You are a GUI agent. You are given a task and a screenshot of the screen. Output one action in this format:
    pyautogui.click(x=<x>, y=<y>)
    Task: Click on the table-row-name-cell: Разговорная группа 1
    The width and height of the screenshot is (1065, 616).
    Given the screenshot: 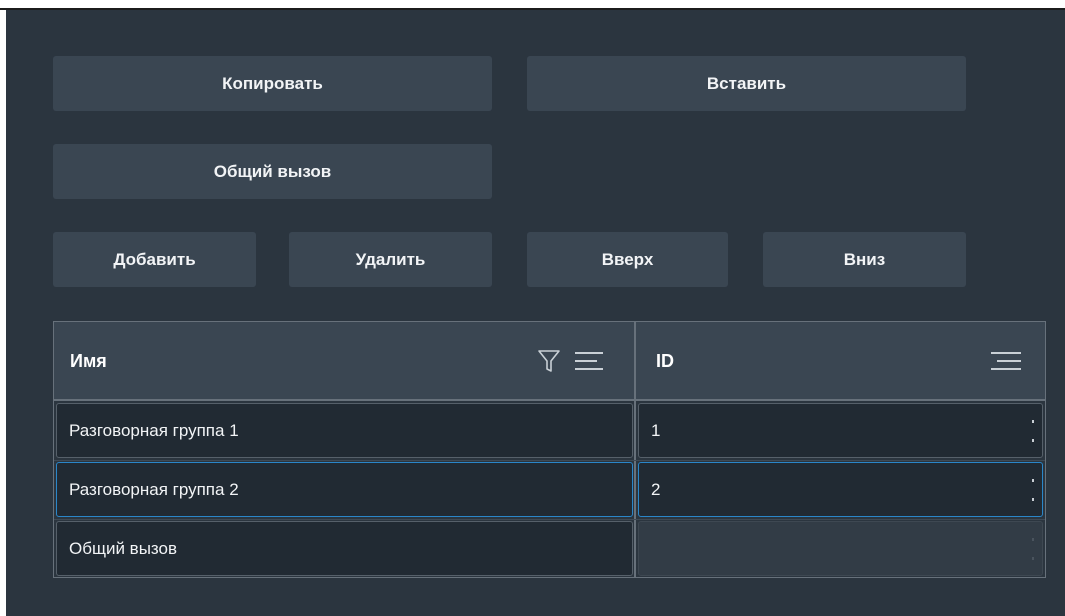 What is the action you would take?
    pyautogui.click(x=344, y=430)
    